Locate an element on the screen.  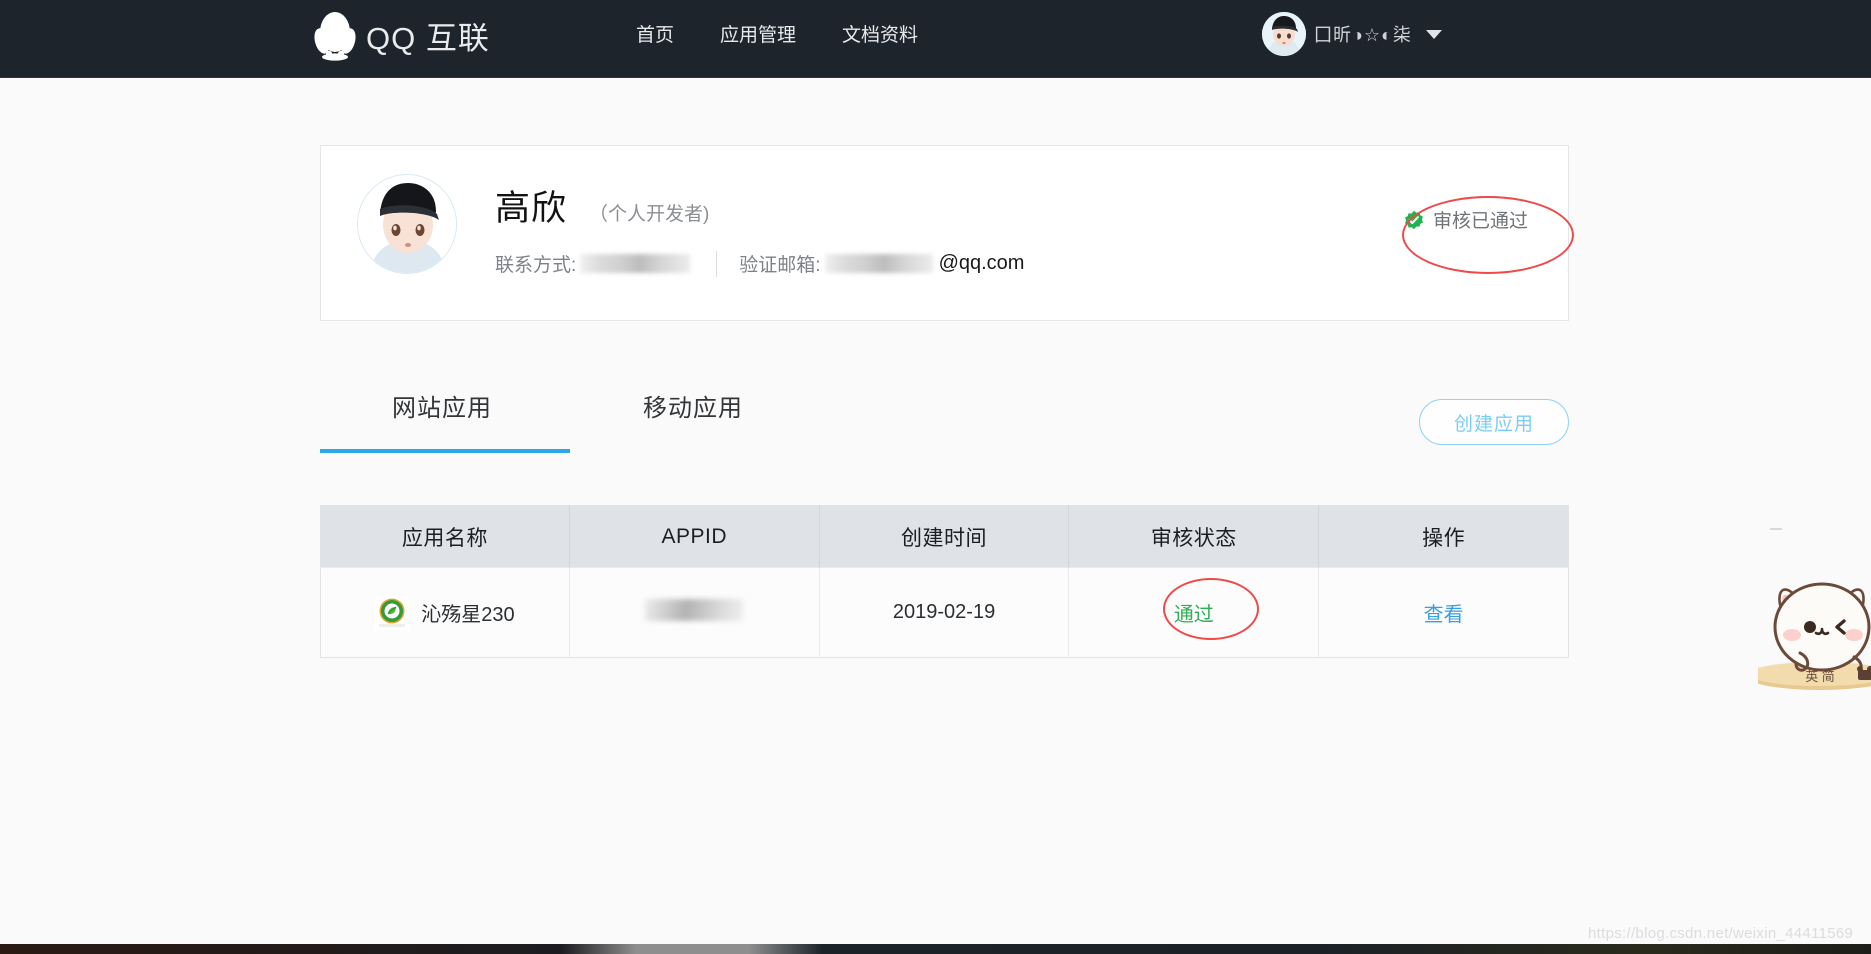
cell-operation: 查看 is located at coordinates (1443, 612).